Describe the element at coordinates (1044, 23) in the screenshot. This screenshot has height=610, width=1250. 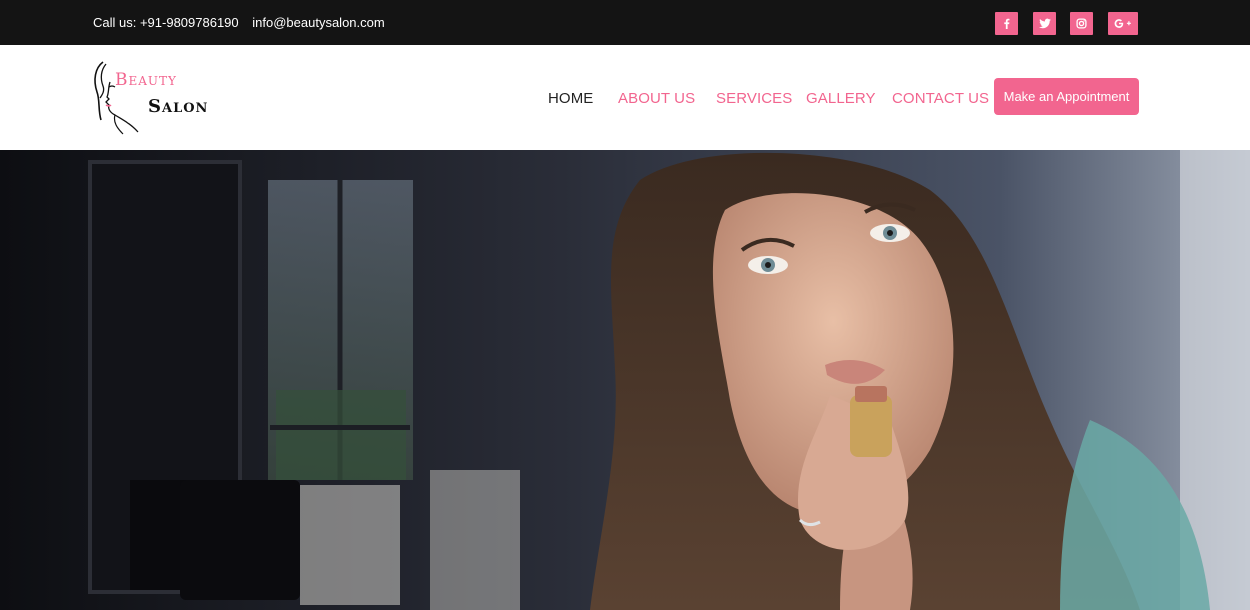
I see `twitter-icon` at that location.